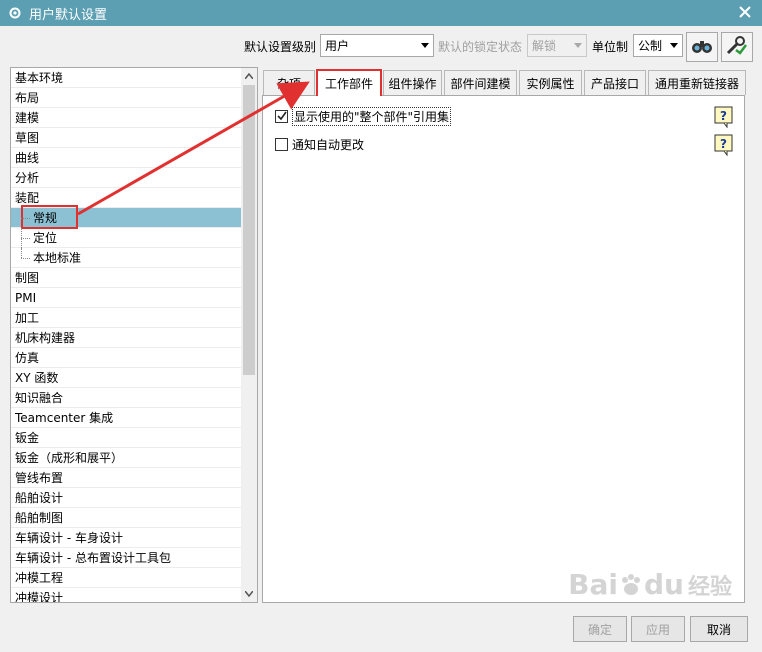 Image resolution: width=762 pixels, height=652 pixels. I want to click on tree-item: 加工, so click(126, 318).